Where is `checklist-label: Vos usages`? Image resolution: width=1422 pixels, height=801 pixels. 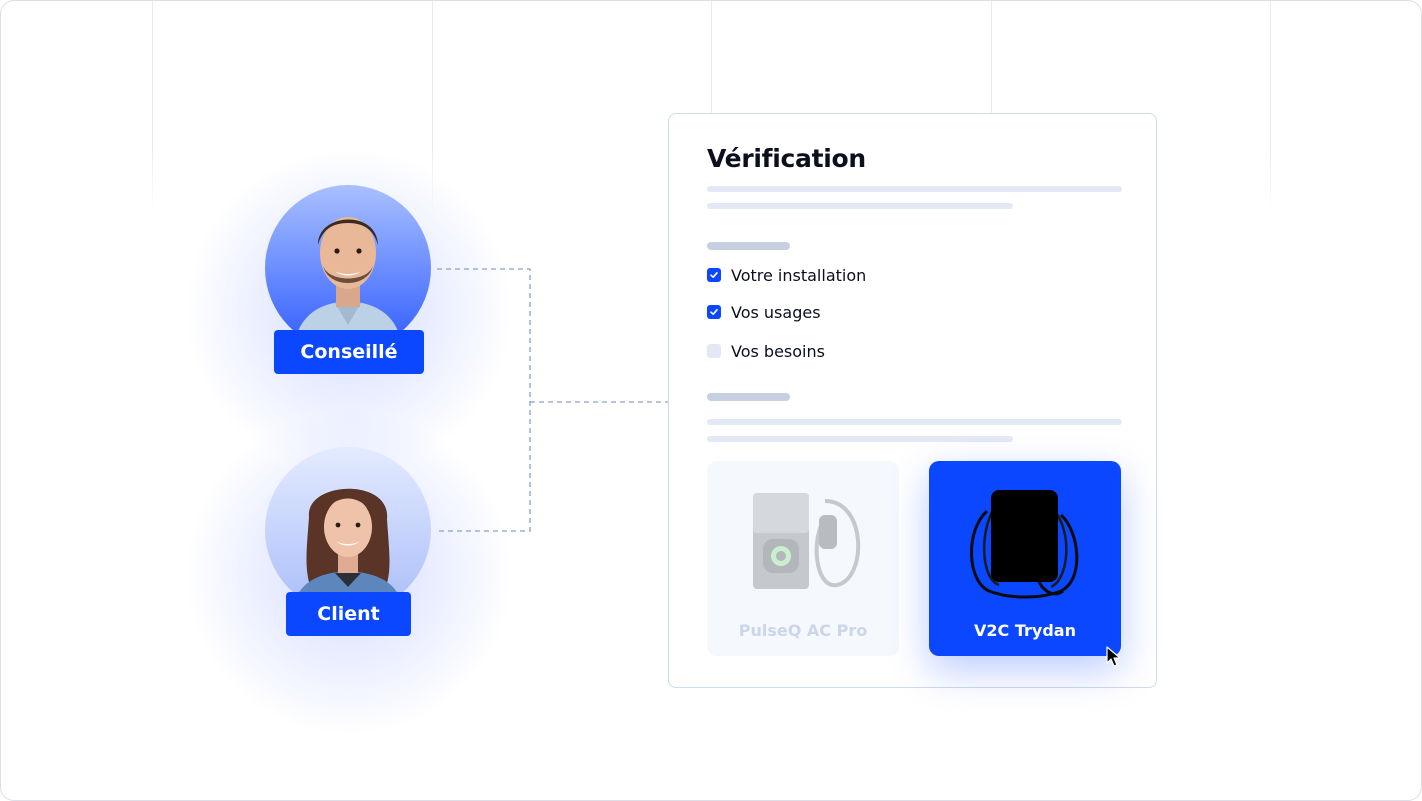 checklist-label: Vos usages is located at coordinates (776, 312).